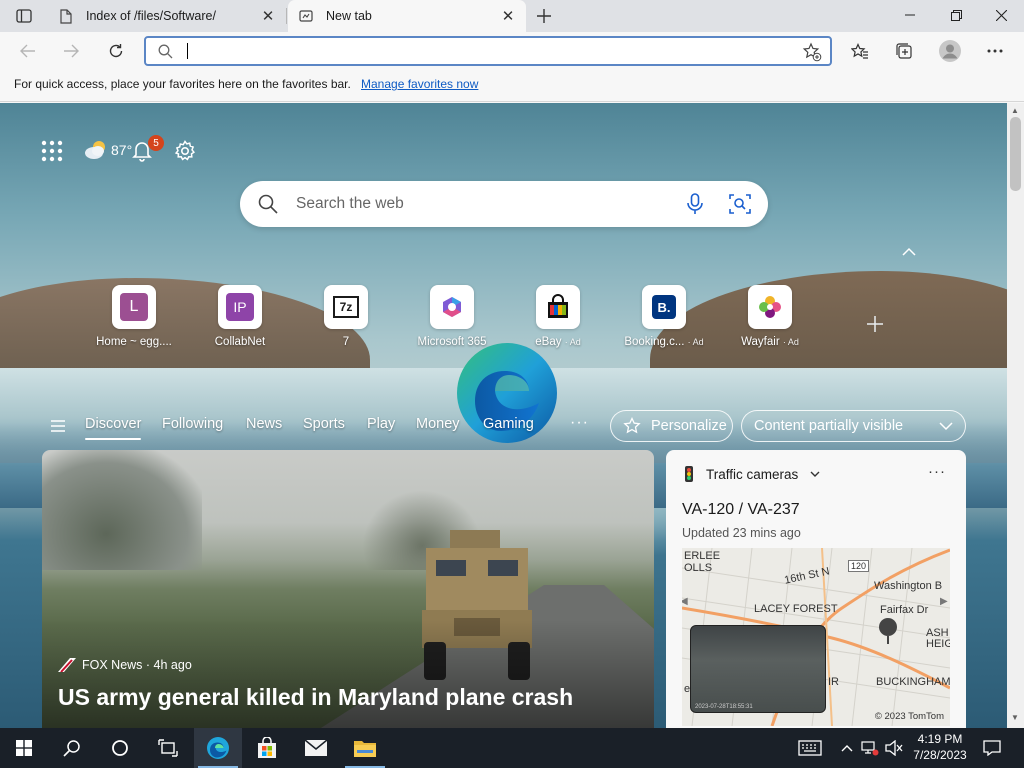 This screenshot has width=1024, height=768. I want to click on action-center-button, so click(992, 748).